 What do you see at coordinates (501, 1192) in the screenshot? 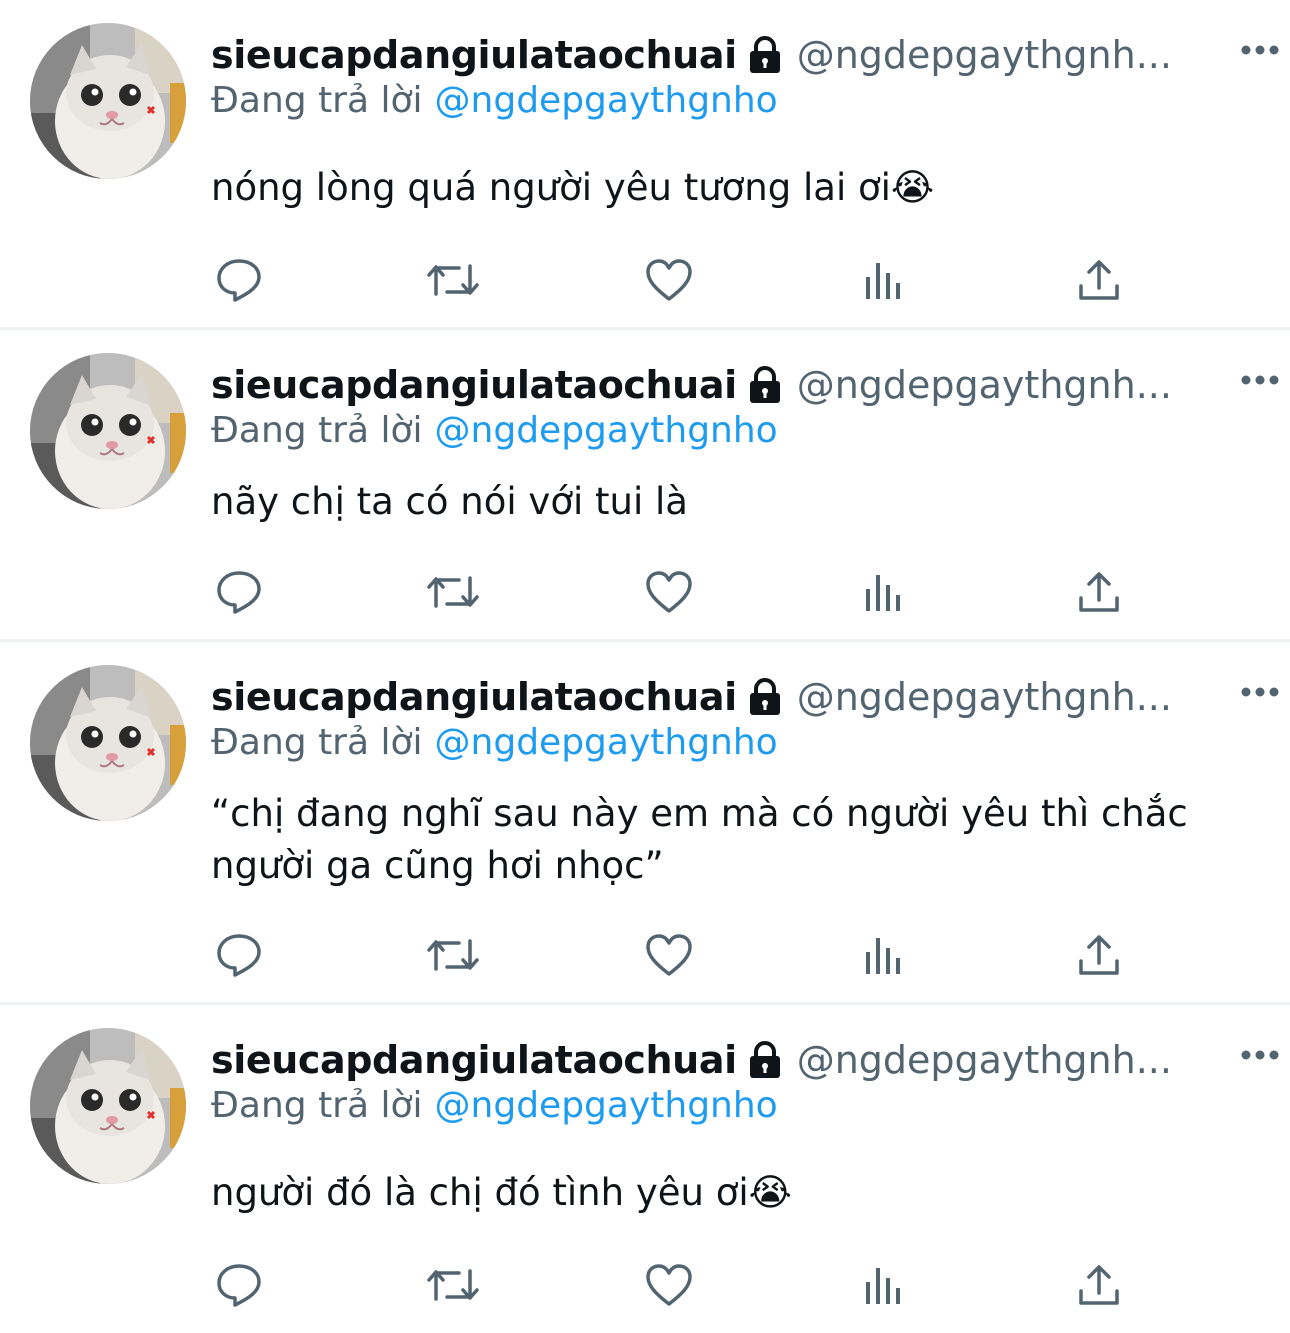
I see `tweet-text: người đó là chị đó tình yêu ơi😭` at bounding box center [501, 1192].